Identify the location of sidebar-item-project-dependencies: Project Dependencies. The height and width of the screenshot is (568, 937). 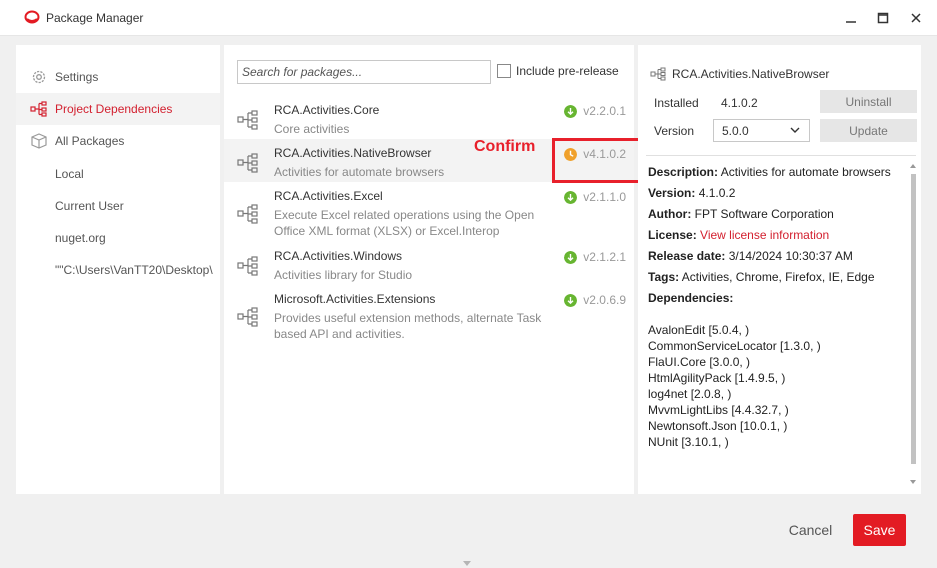
(118, 109).